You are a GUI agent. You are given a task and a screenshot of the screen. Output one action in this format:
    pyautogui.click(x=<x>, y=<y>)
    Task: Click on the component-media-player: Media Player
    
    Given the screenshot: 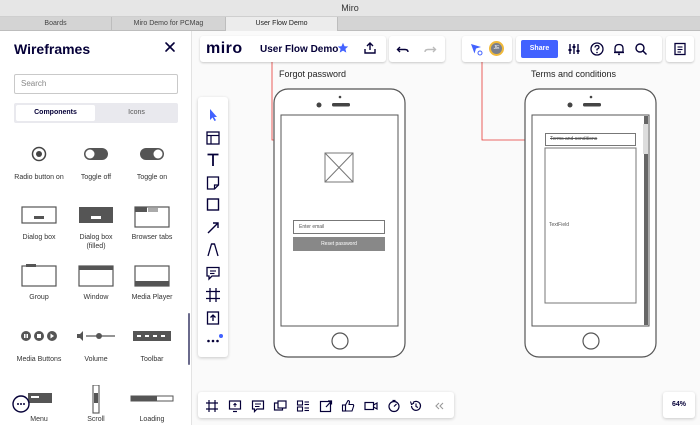 What is the action you would take?
    pyautogui.click(x=152, y=282)
    